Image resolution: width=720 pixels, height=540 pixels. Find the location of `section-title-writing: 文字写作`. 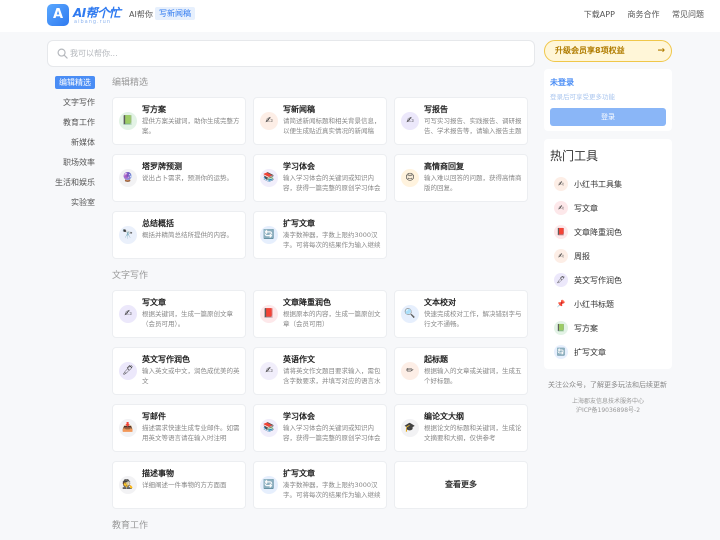

section-title-writing: 文字写作 is located at coordinates (130, 276).